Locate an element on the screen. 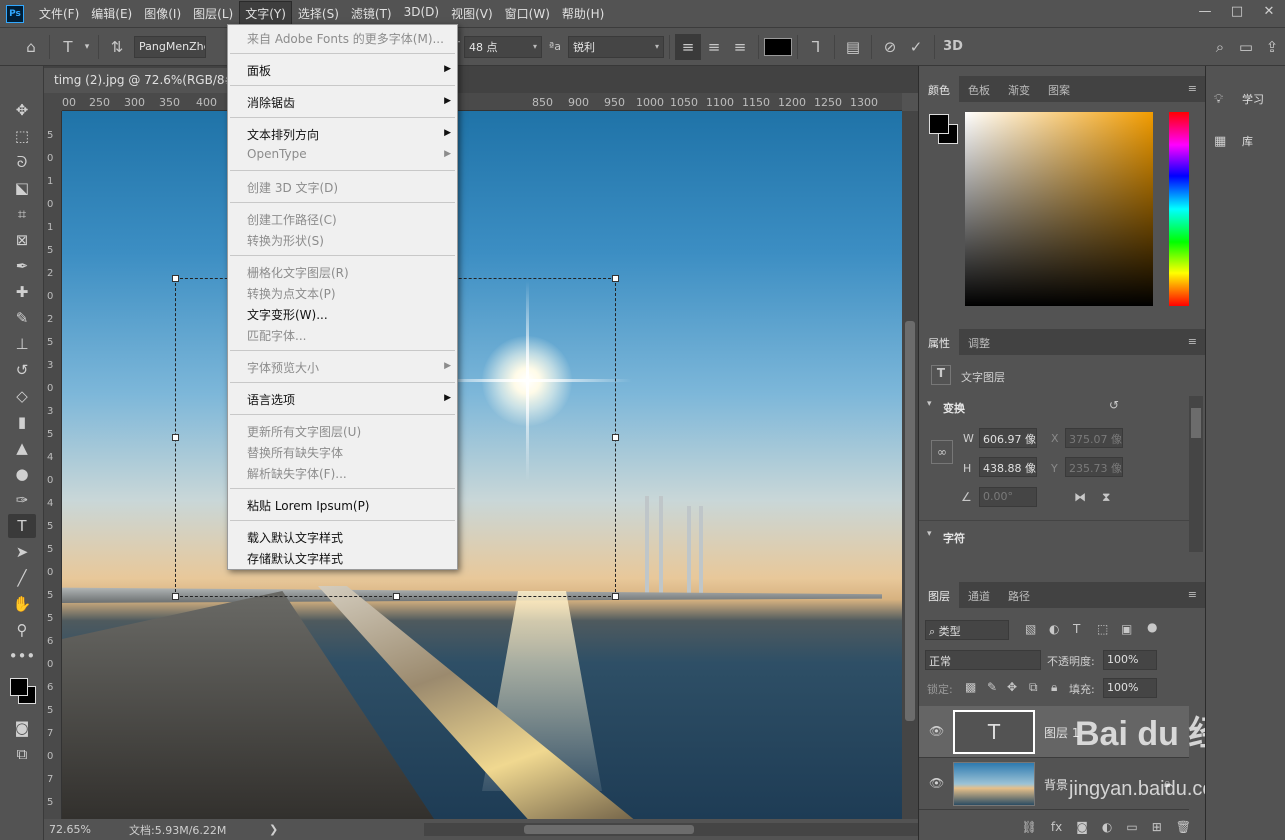 The image size is (1285, 840). stamp-tool-icon: ⊥ is located at coordinates (22, 344).